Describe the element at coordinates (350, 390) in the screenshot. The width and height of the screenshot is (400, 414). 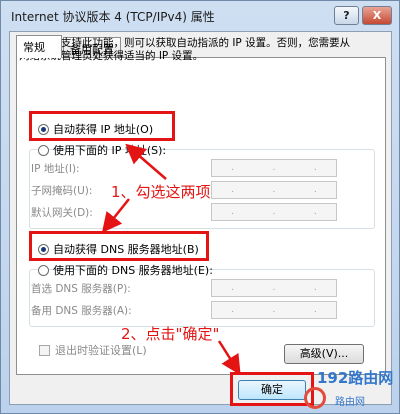
I see `watermark: 192路由网 路由网` at that location.